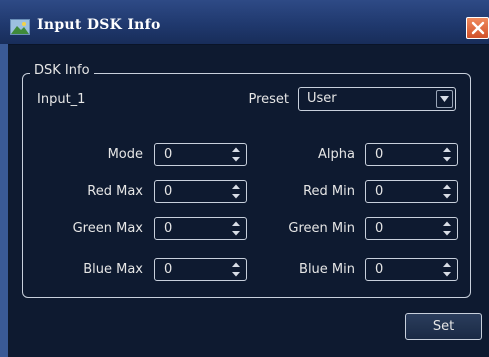 The width and height of the screenshot is (489, 357). What do you see at coordinates (379, 228) in the screenshot?
I see `green-min-value: 0` at bounding box center [379, 228].